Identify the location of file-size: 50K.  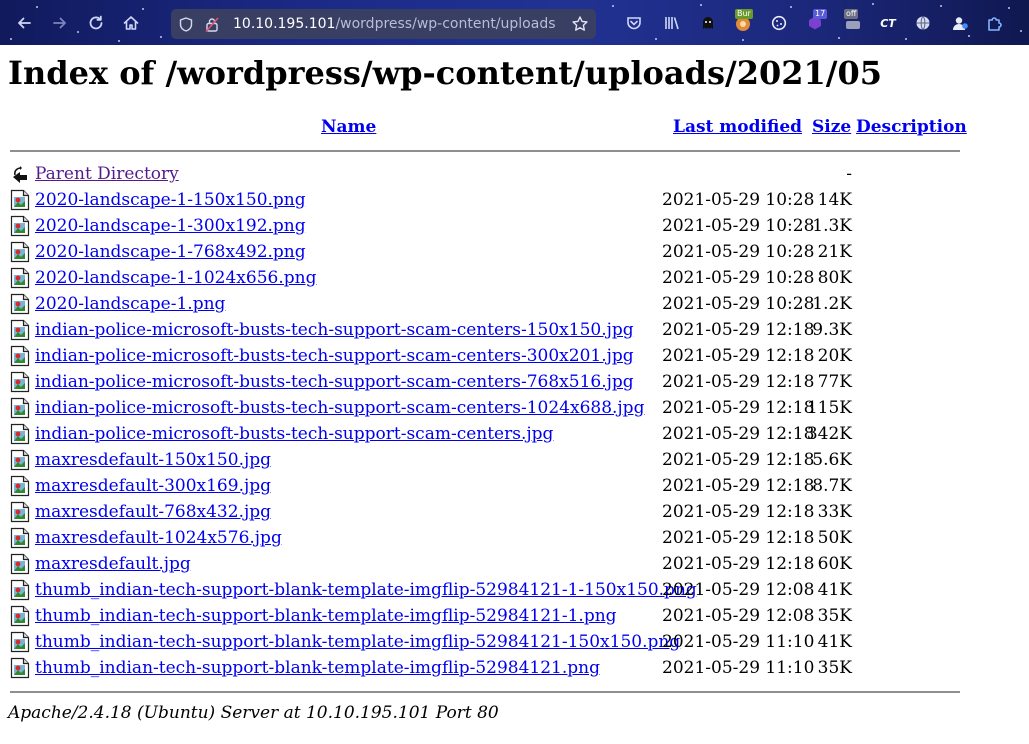
(834, 538).